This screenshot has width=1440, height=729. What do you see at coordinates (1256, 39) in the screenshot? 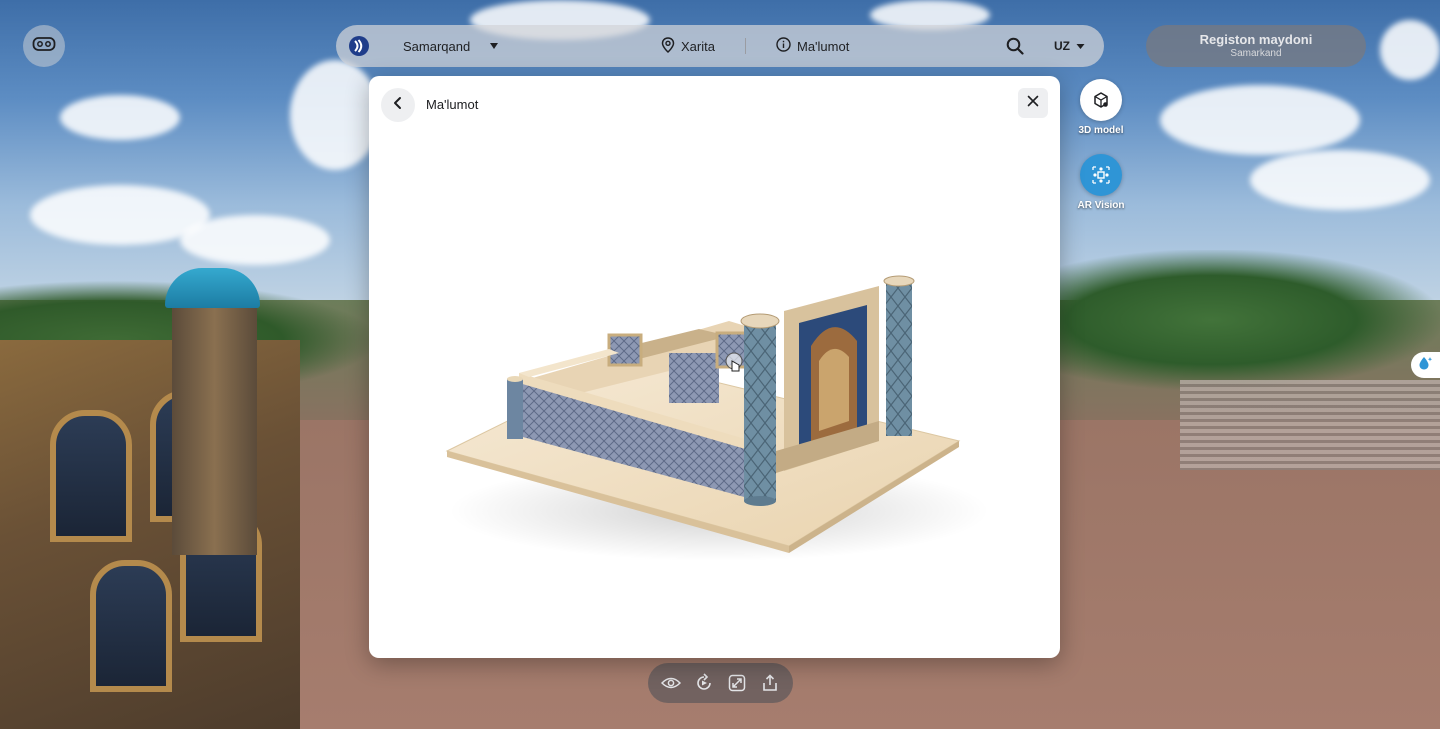
I see `place-title: Registon maydoni` at bounding box center [1256, 39].